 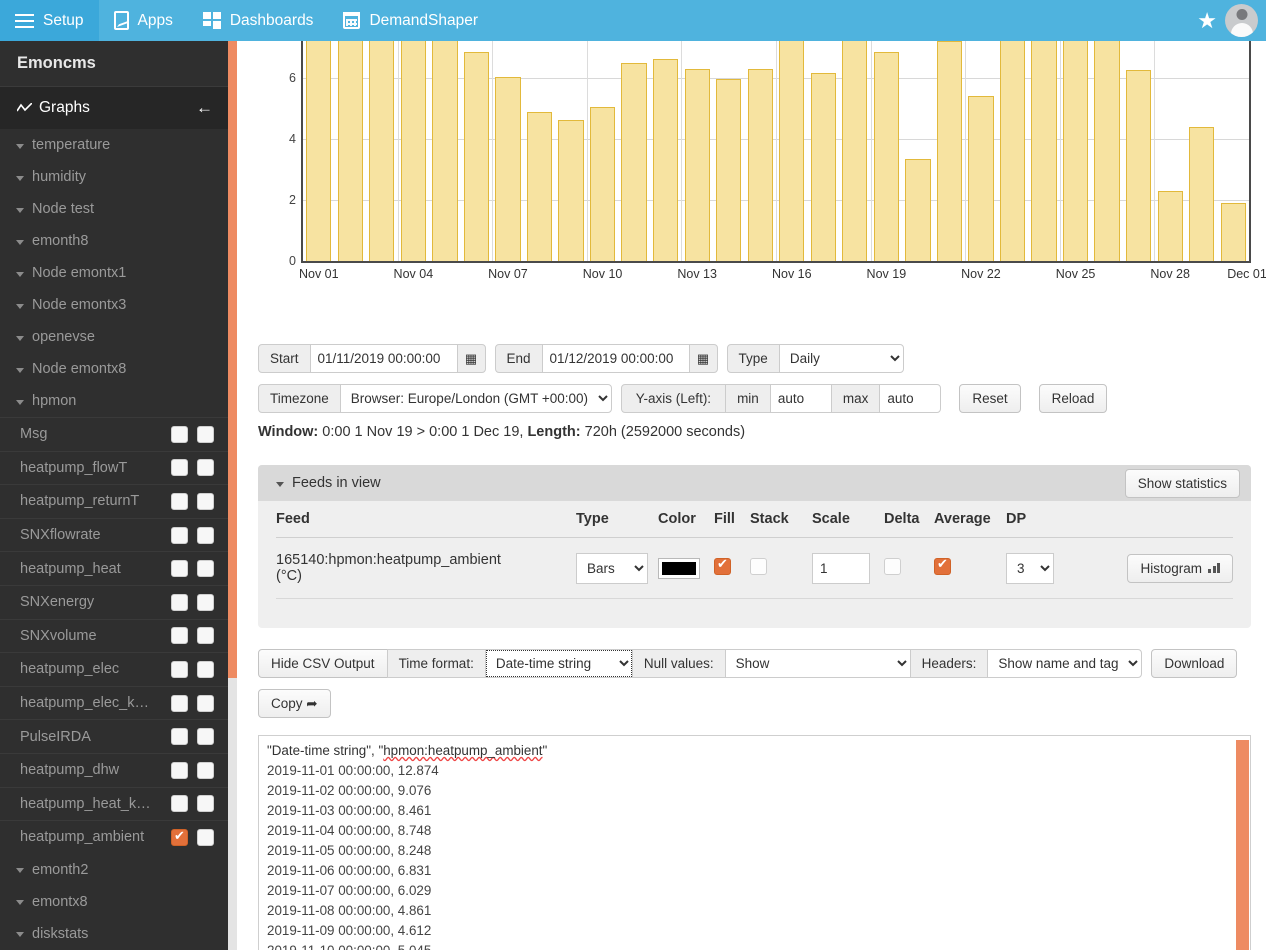 What do you see at coordinates (143, 20) in the screenshot?
I see `nav-item-apps: Apps` at bounding box center [143, 20].